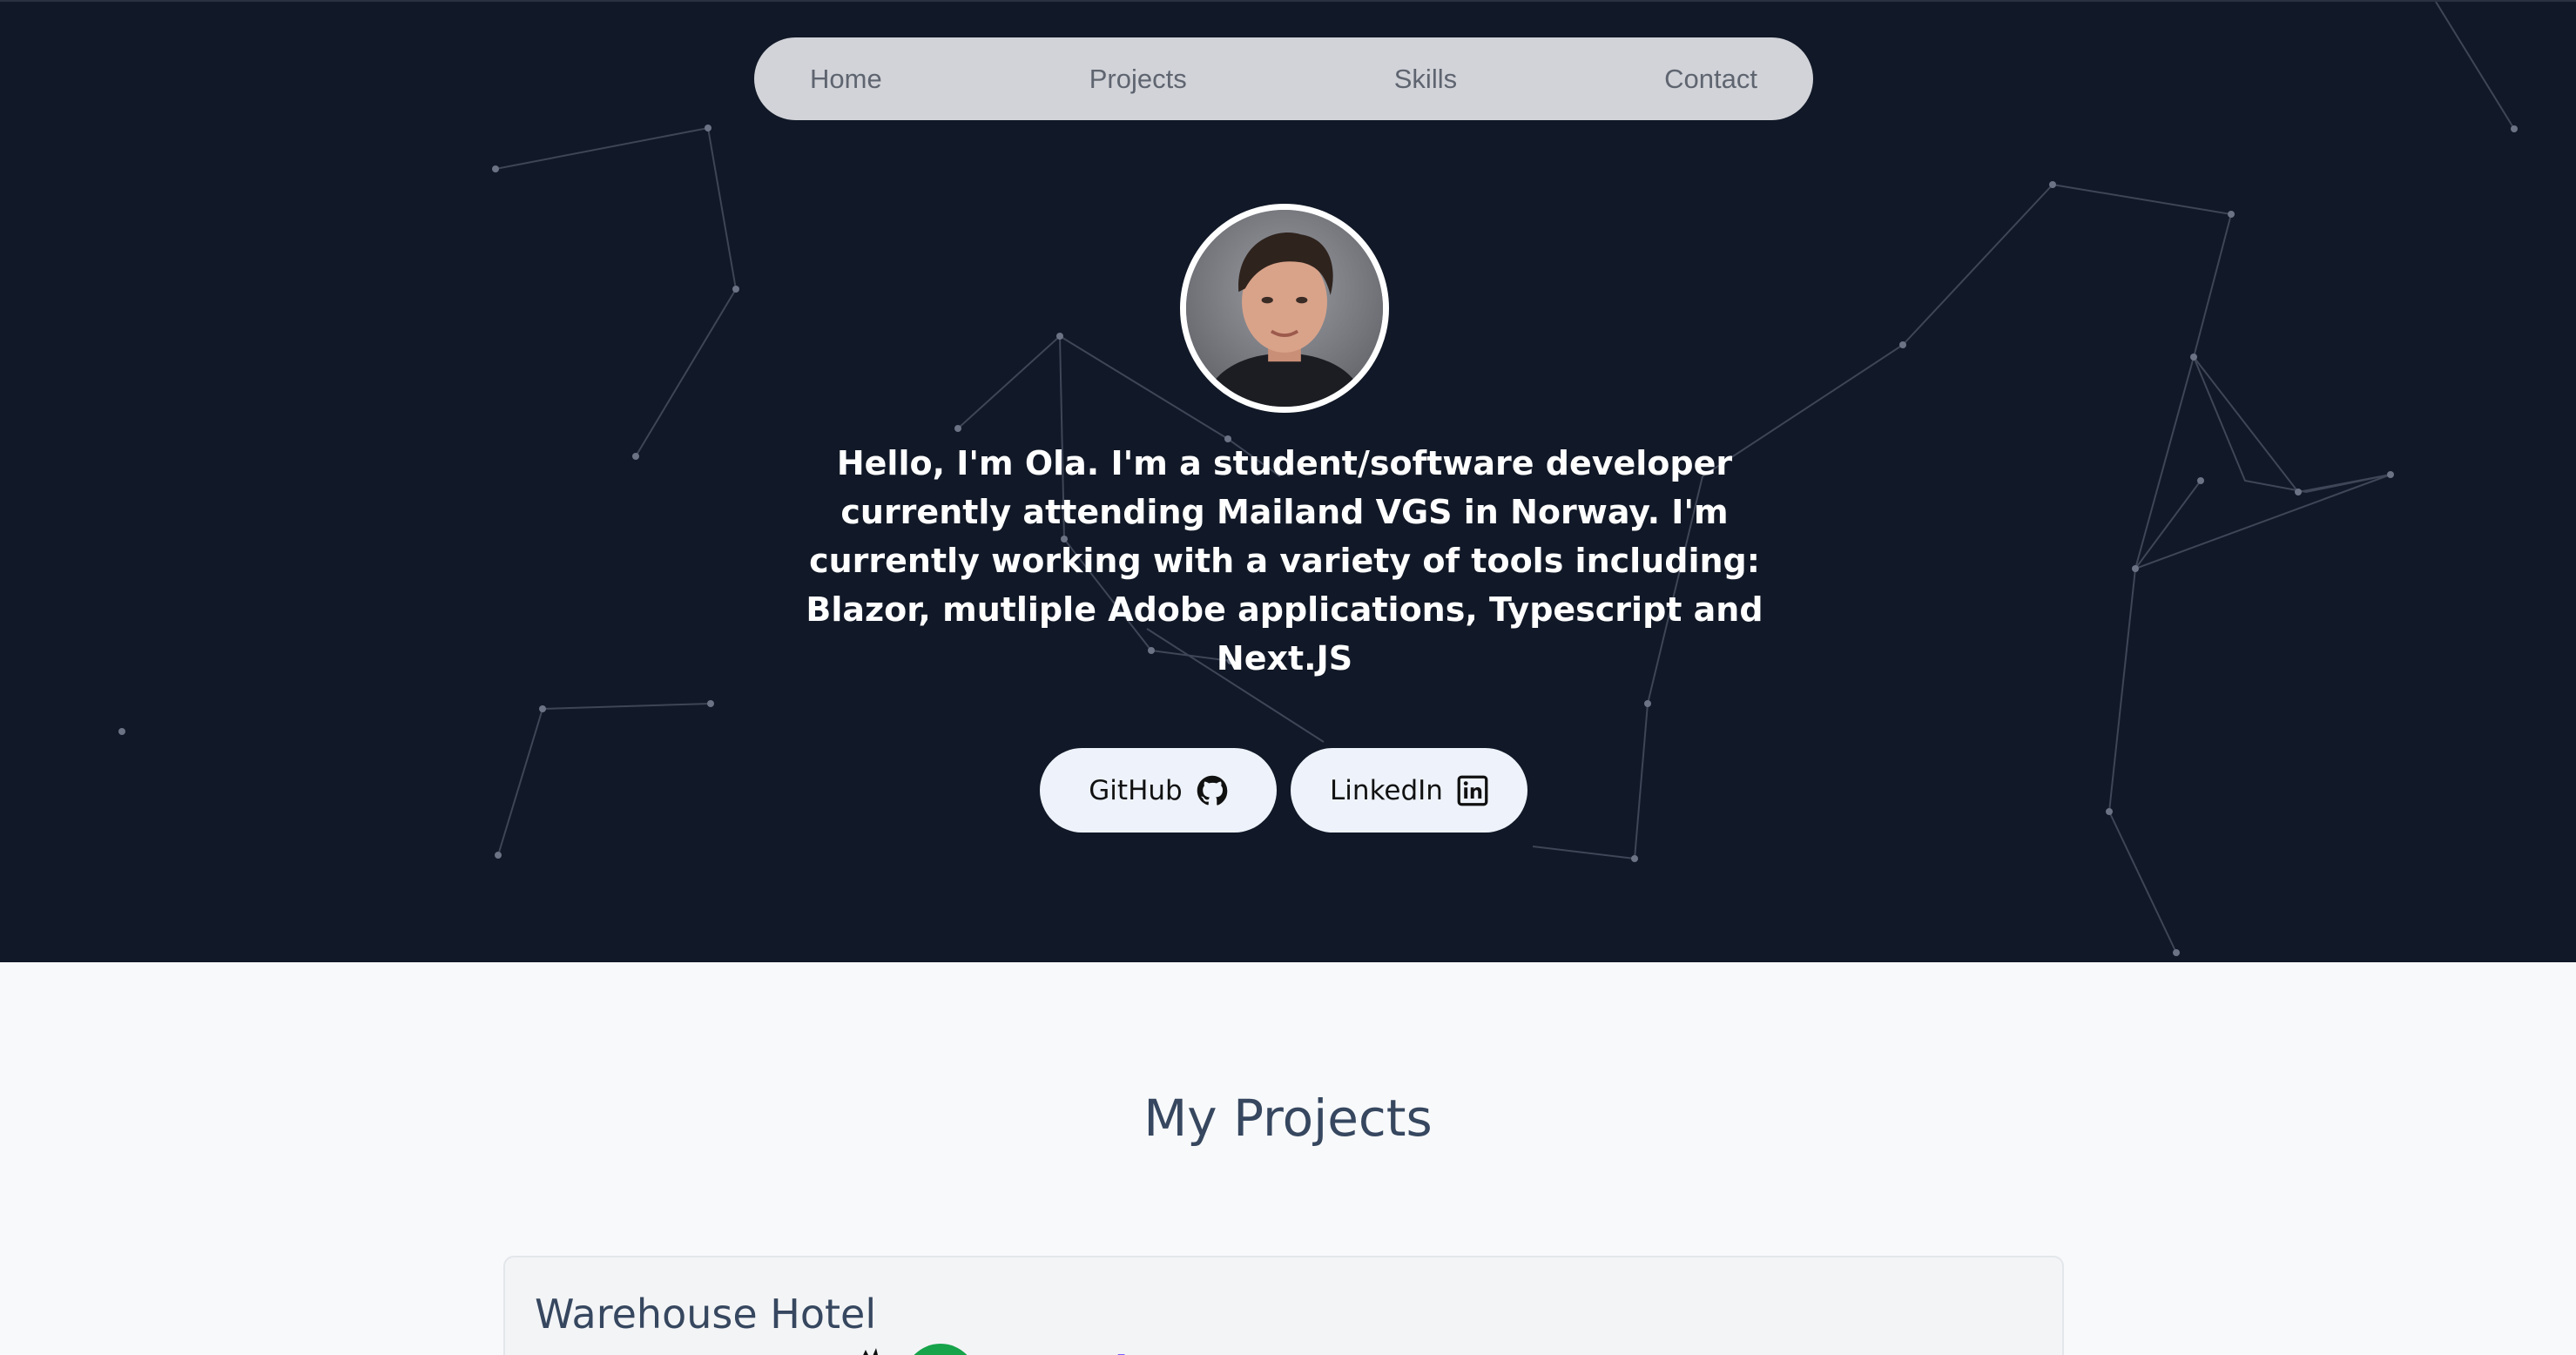 This screenshot has width=2576, height=1355. I want to click on github-button-label: GitHub, so click(1136, 790).